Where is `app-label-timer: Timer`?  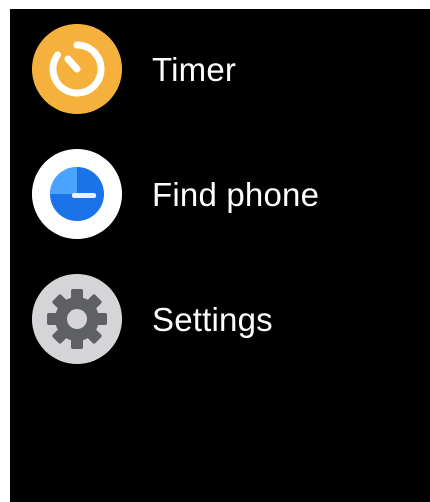 app-label-timer: Timer is located at coordinates (194, 69).